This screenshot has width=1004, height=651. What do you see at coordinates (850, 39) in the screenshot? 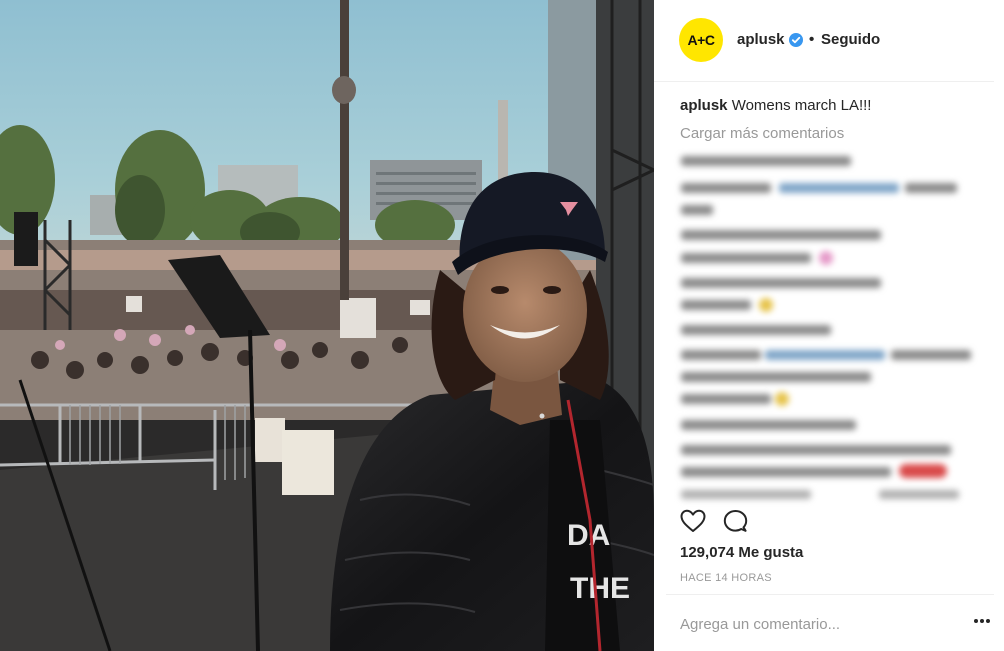
I see `following-button: Seguido` at bounding box center [850, 39].